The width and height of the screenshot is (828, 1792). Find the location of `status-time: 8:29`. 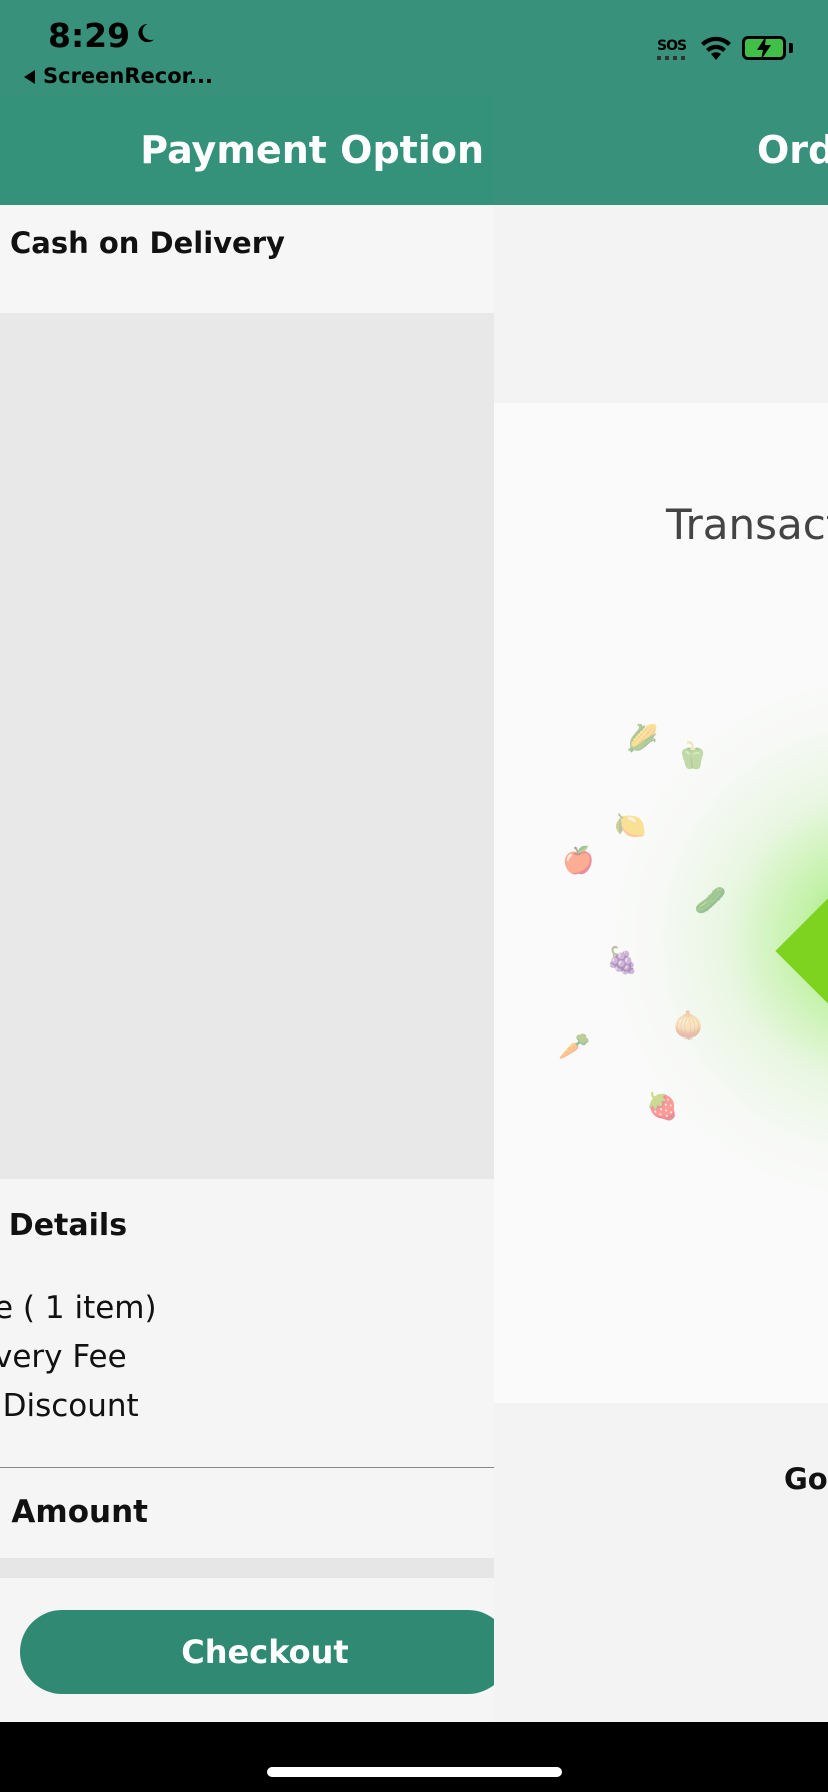

status-time: 8:29 is located at coordinates (89, 35).